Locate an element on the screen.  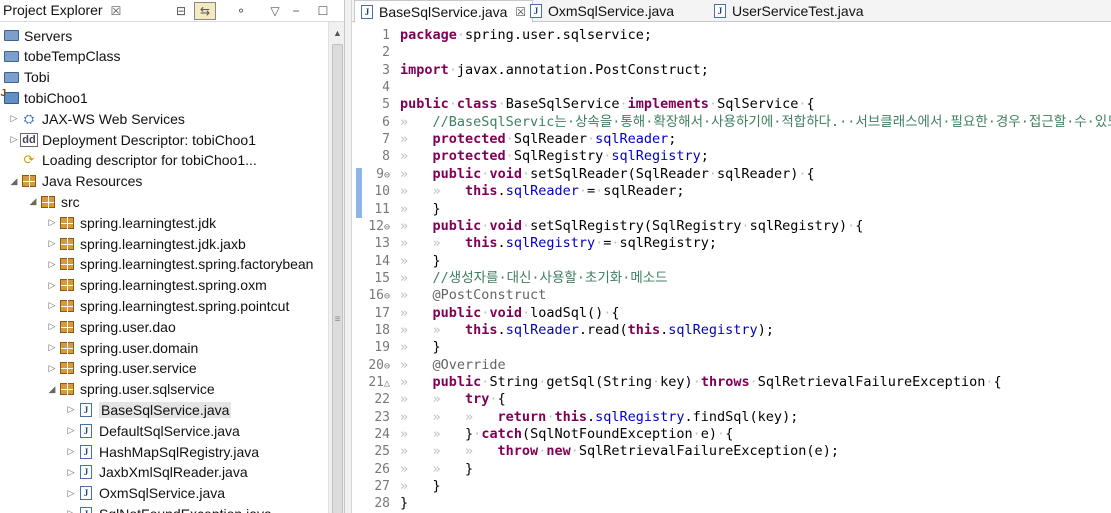
pane-splitter is located at coordinates (348, 256).